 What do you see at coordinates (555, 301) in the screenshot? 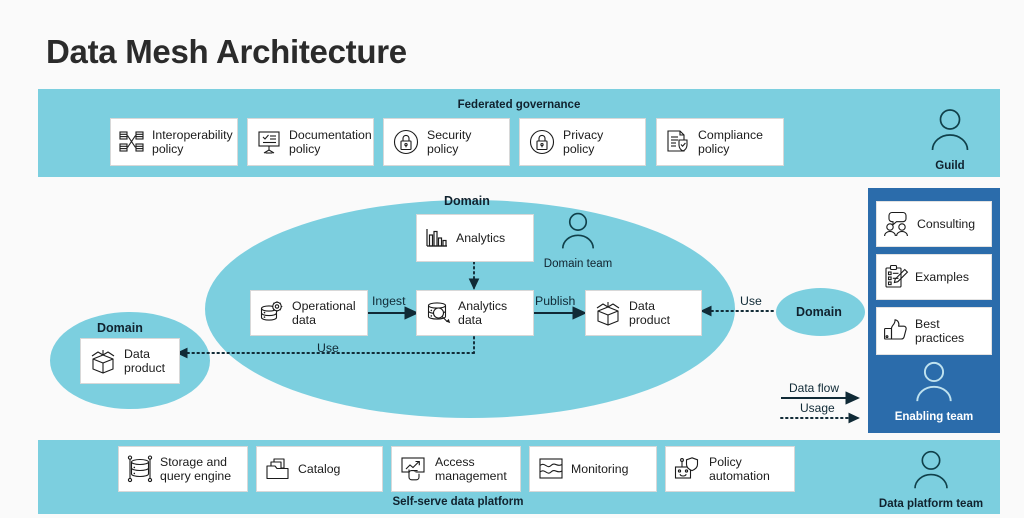
I see `flow-label-publish: Publish` at bounding box center [555, 301].